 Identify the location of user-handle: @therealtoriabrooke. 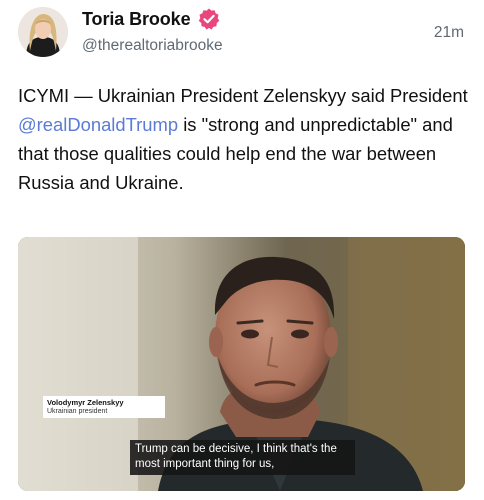
(152, 46).